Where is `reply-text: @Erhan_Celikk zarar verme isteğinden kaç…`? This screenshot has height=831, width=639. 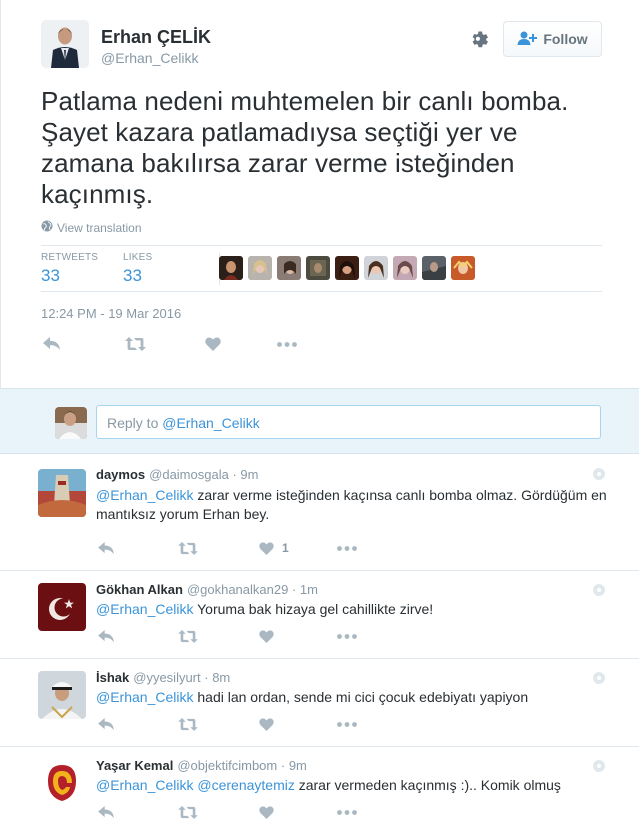
reply-text: @Erhan_Celikk zarar verme isteğinden kaç… is located at coordinates (356, 505).